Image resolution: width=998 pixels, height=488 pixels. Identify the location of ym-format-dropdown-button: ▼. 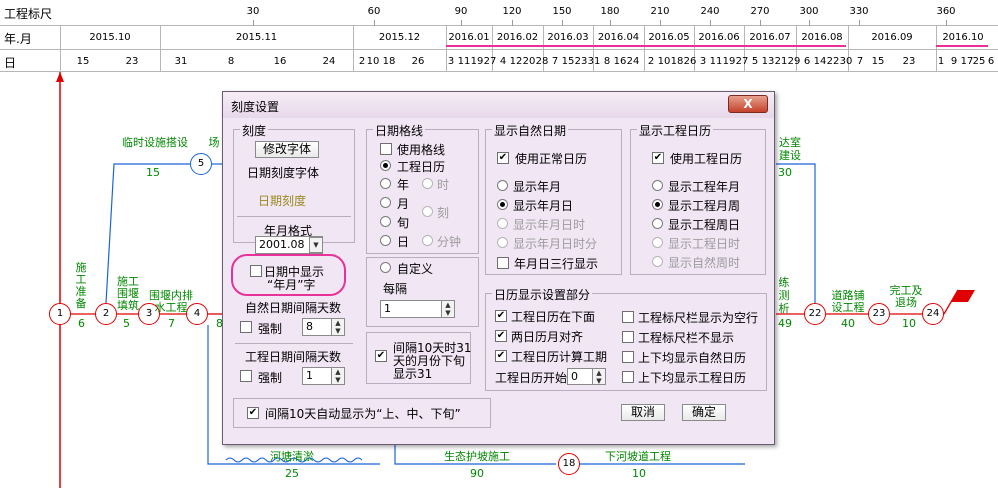
(316, 245).